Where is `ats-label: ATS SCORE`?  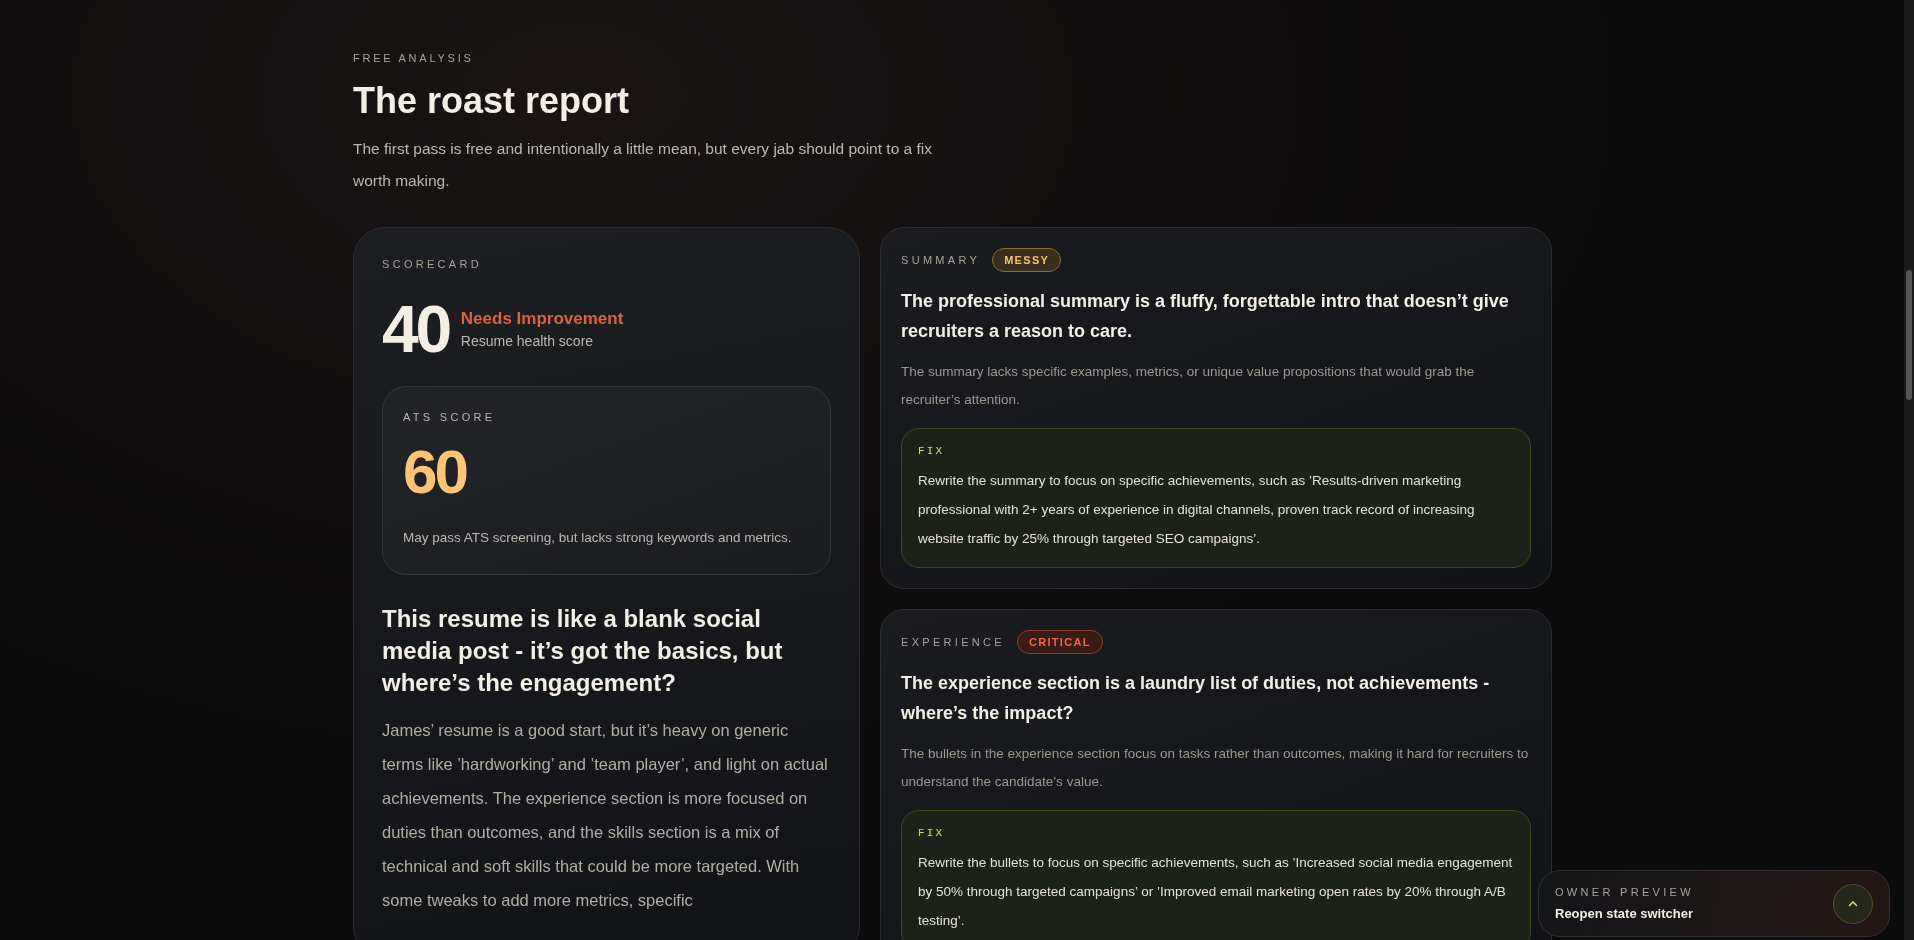
ats-label: ATS SCORE is located at coordinates (450, 417).